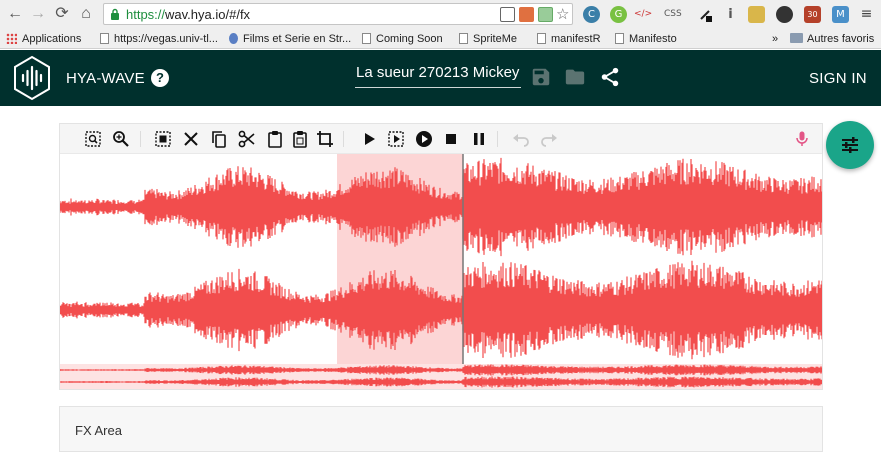 The width and height of the screenshot is (881, 452). Describe the element at coordinates (521, 139) in the screenshot. I see `undo-icon` at that location.